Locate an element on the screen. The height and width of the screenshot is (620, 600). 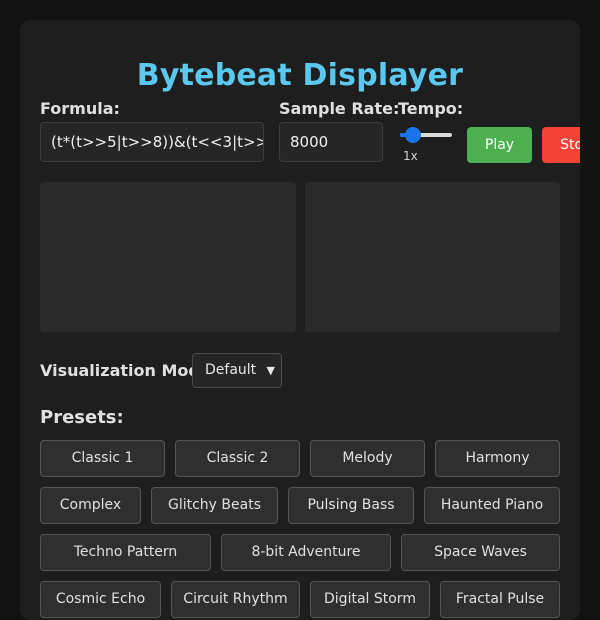
visualization-mode-label: Visualization Mode: is located at coordinates (129, 370).